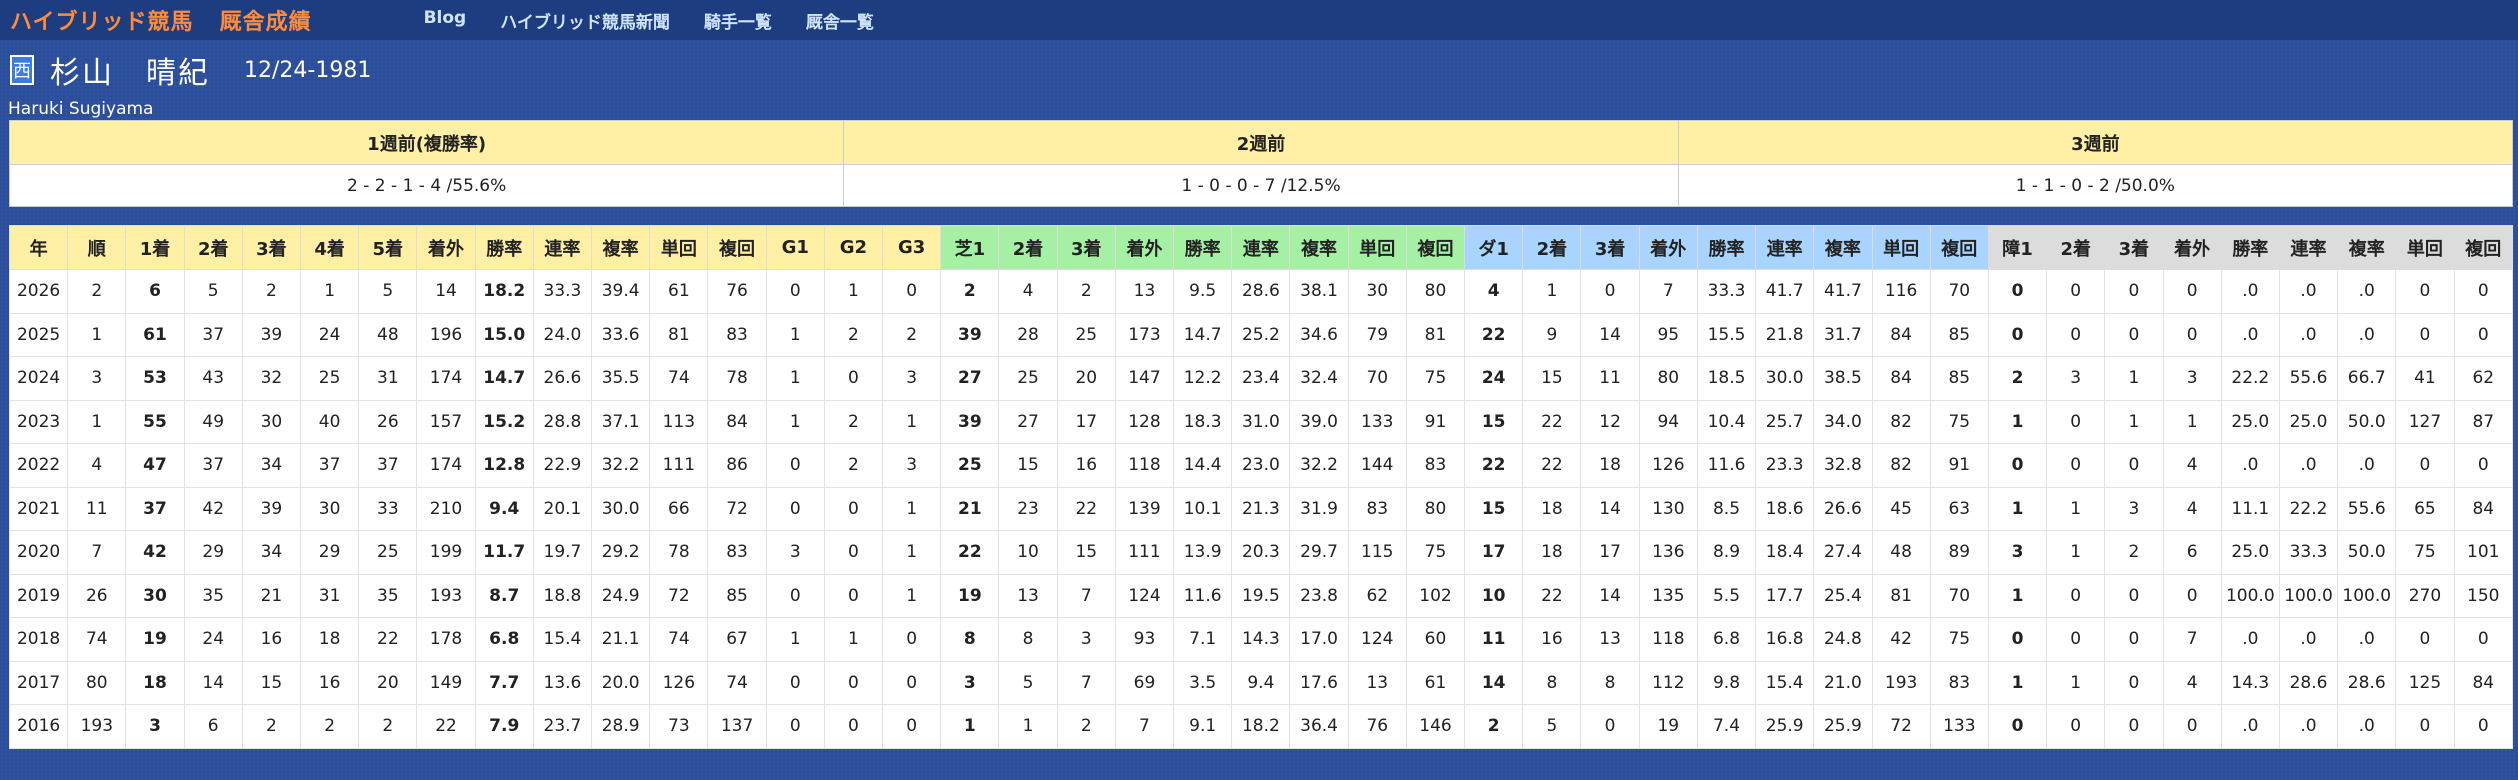 The image size is (2518, 780). I want to click on stat-cell: 10.1, so click(1203, 508).